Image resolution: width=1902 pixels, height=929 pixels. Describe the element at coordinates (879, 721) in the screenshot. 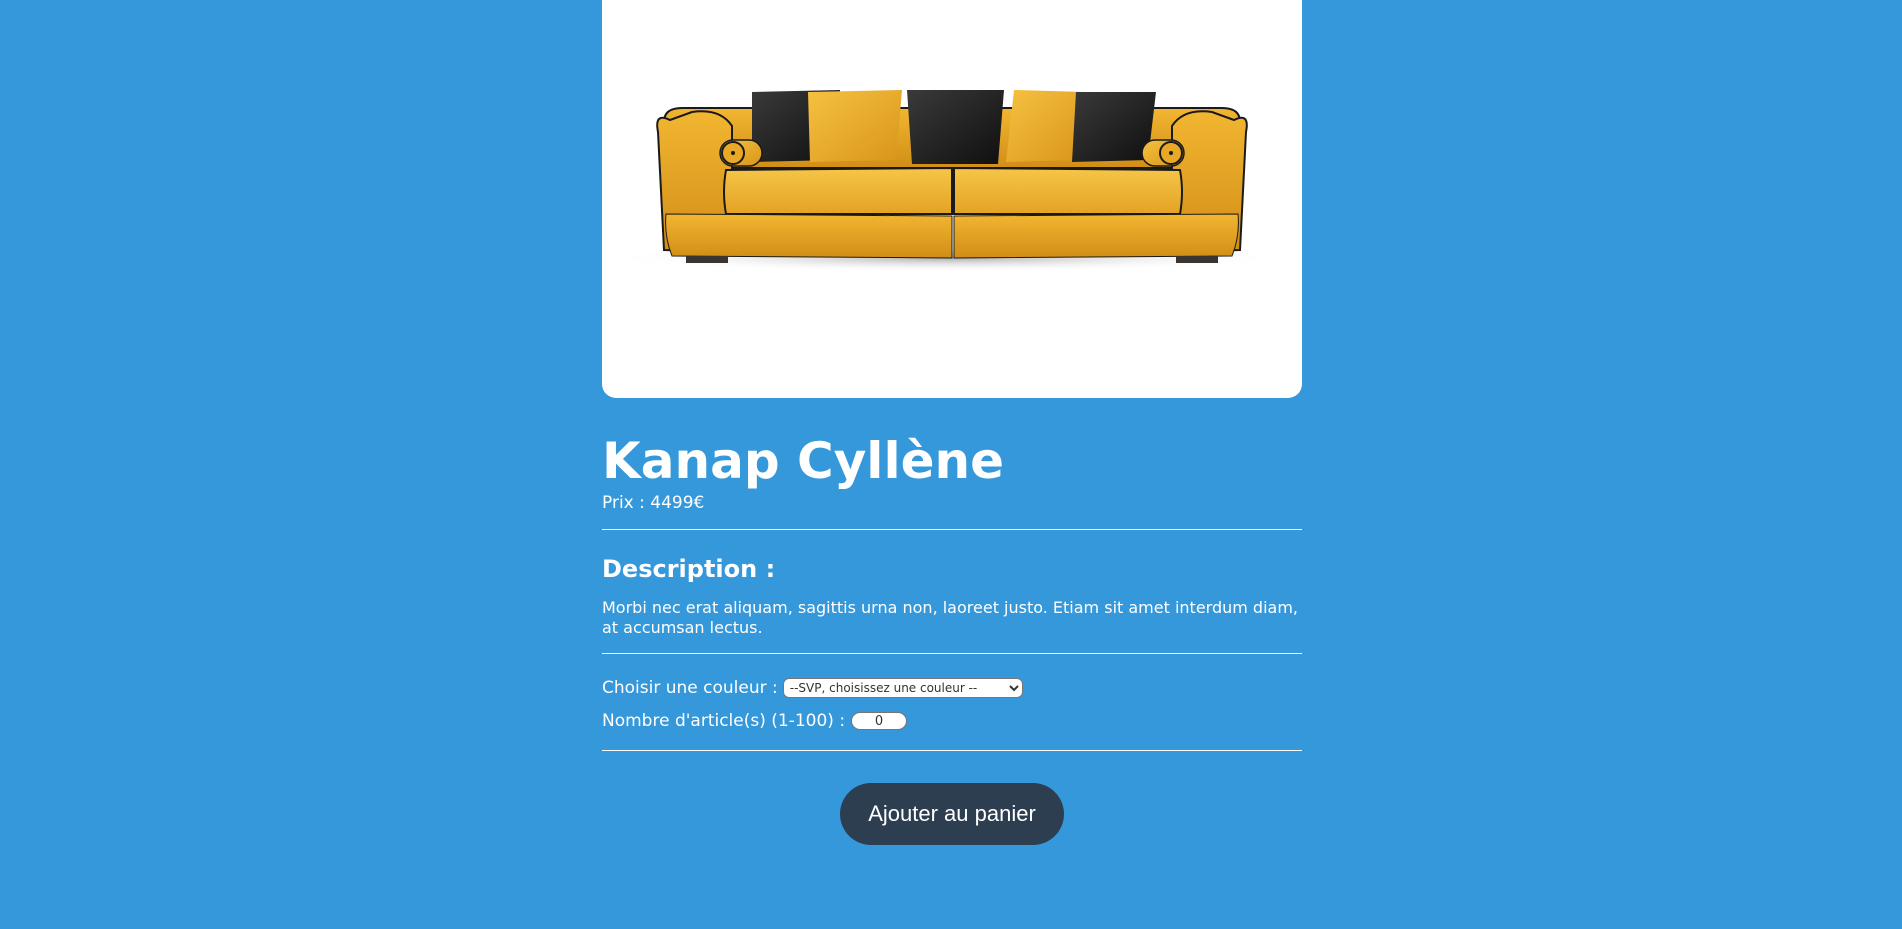

I see `quantity-input` at that location.